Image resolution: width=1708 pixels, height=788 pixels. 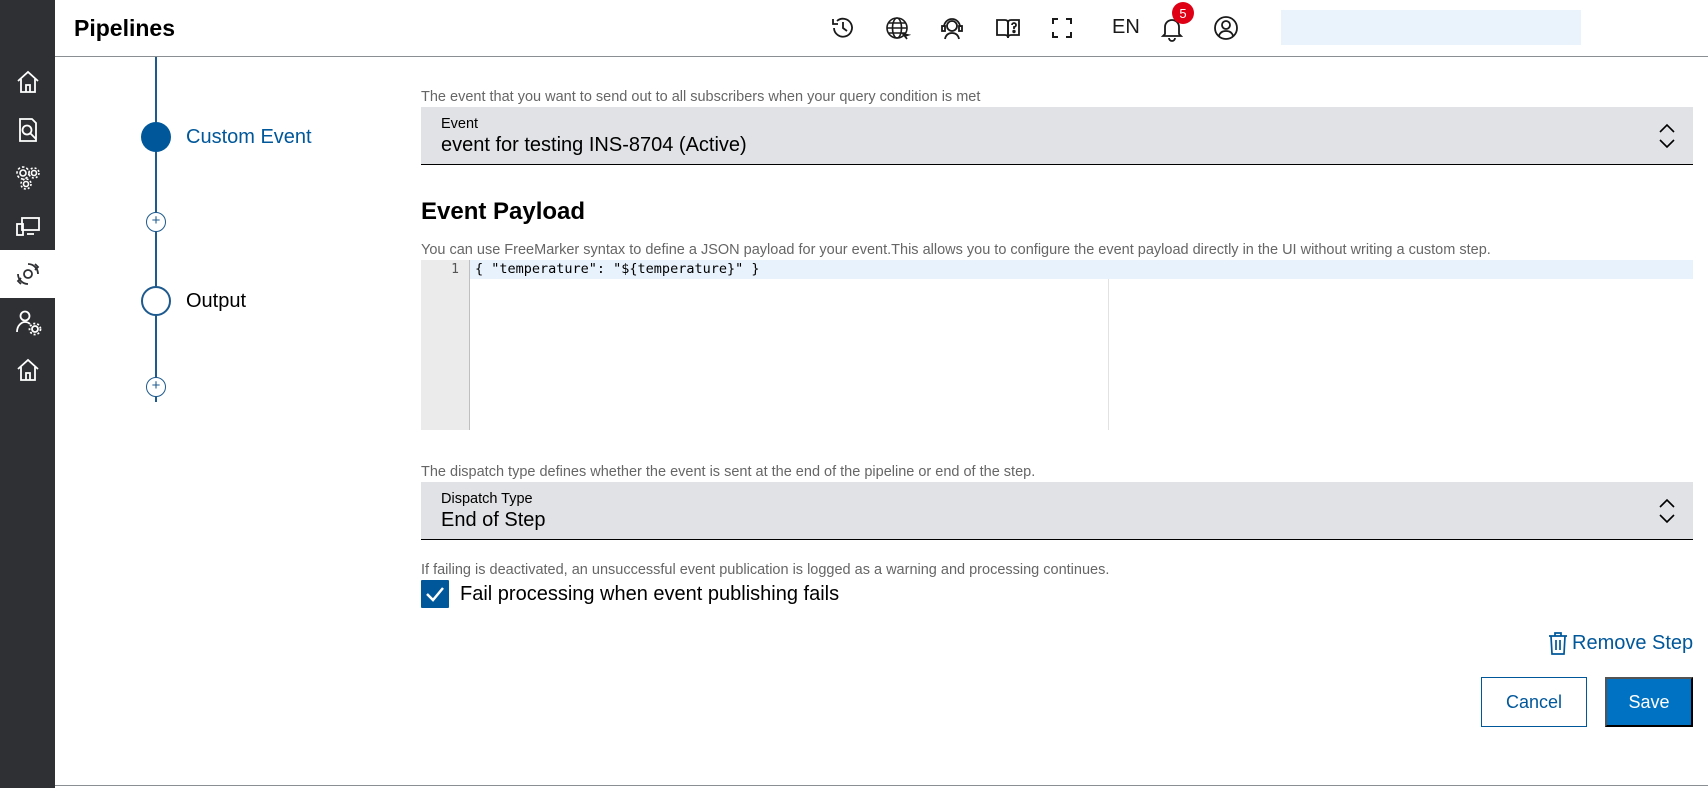 I want to click on globe-button, so click(x=897, y=28).